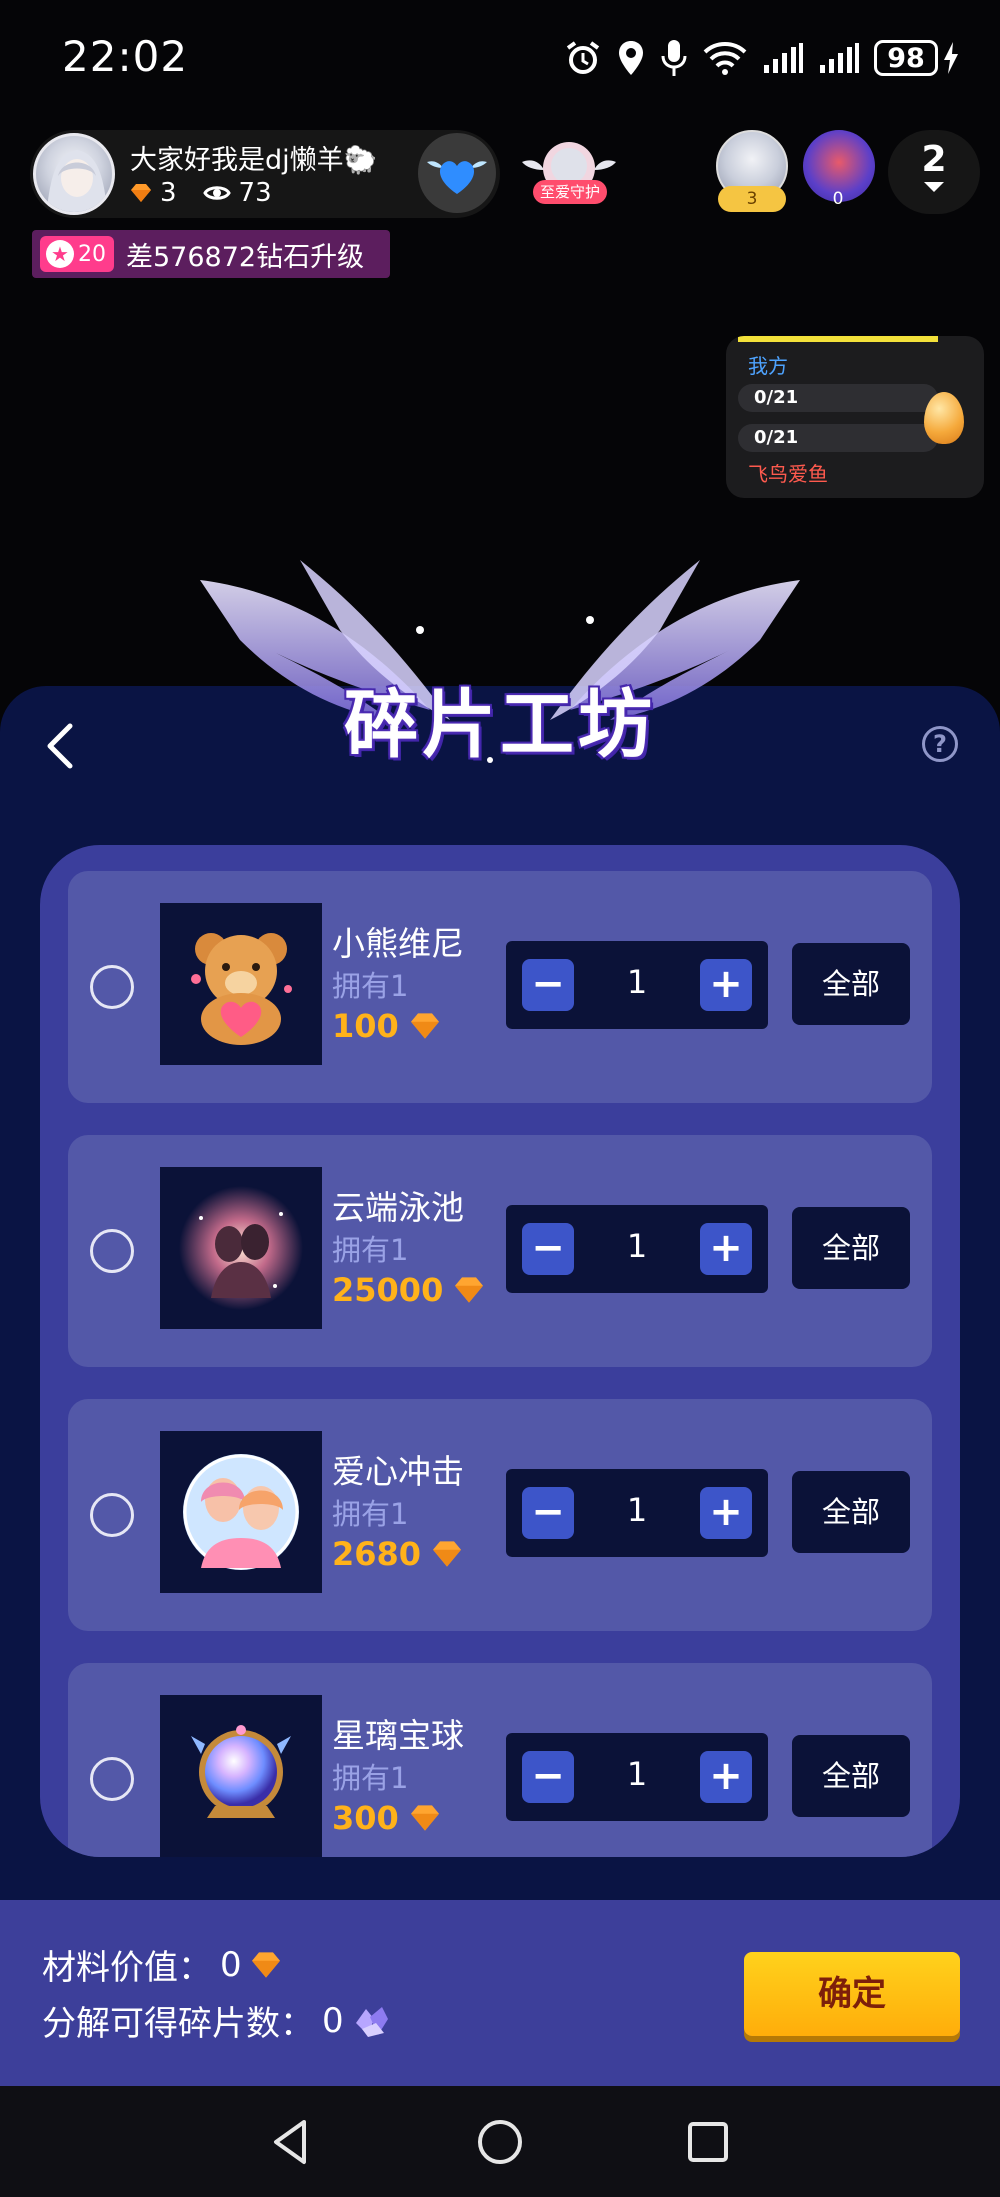 The width and height of the screenshot is (1000, 2197). What do you see at coordinates (500, 725) in the screenshot?
I see `page-title: 碎片工坊` at bounding box center [500, 725].